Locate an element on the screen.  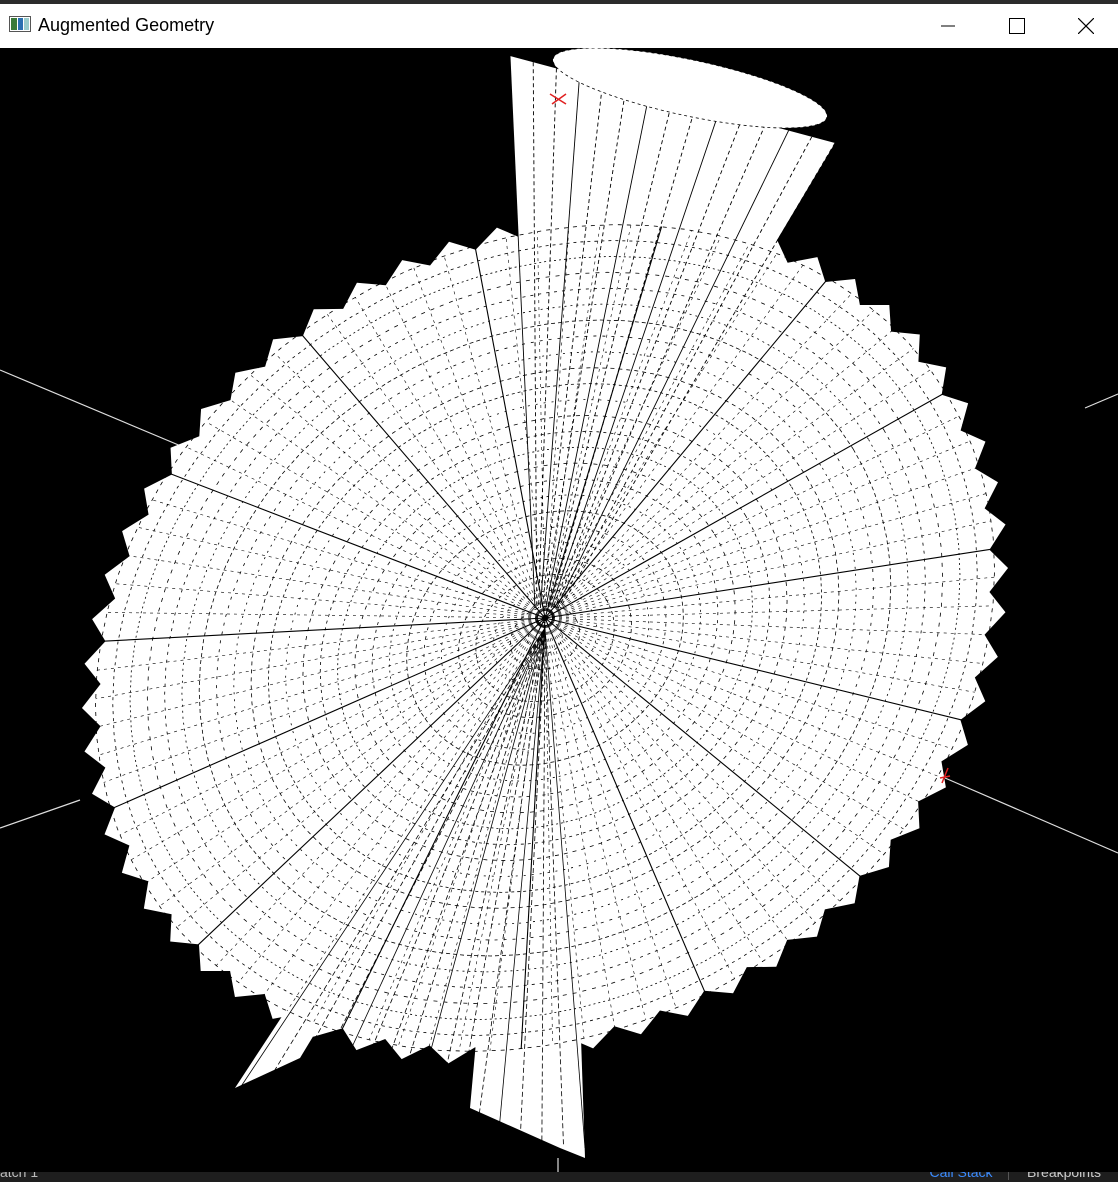
maximize-icon is located at coordinates (1017, 26).